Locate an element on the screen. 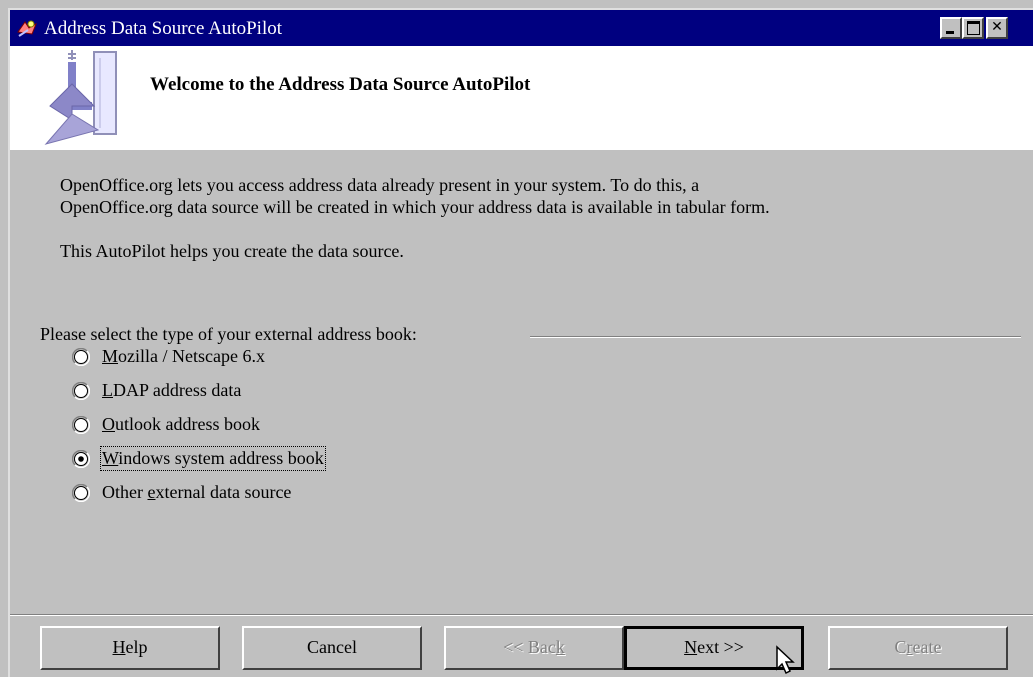 Image resolution: width=1033 pixels, height=677 pixels. minimize-button is located at coordinates (951, 28).